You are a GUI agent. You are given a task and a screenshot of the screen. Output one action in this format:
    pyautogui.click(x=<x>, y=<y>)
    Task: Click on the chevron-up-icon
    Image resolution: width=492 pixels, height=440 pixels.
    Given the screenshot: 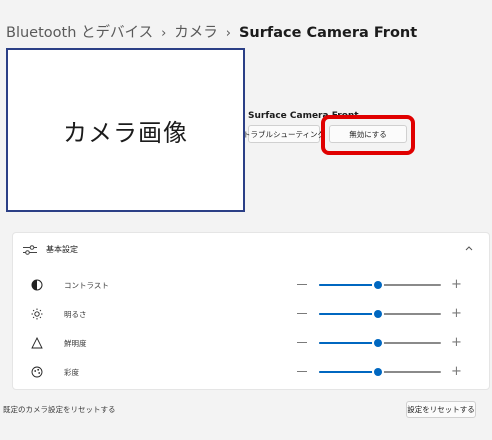 What is the action you would take?
    pyautogui.click(x=469, y=248)
    